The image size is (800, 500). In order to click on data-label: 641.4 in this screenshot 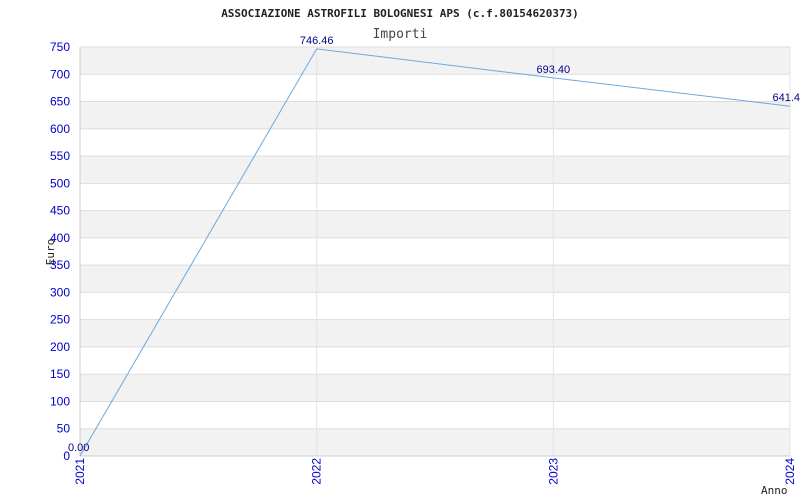, I will do `click(786, 98)`.